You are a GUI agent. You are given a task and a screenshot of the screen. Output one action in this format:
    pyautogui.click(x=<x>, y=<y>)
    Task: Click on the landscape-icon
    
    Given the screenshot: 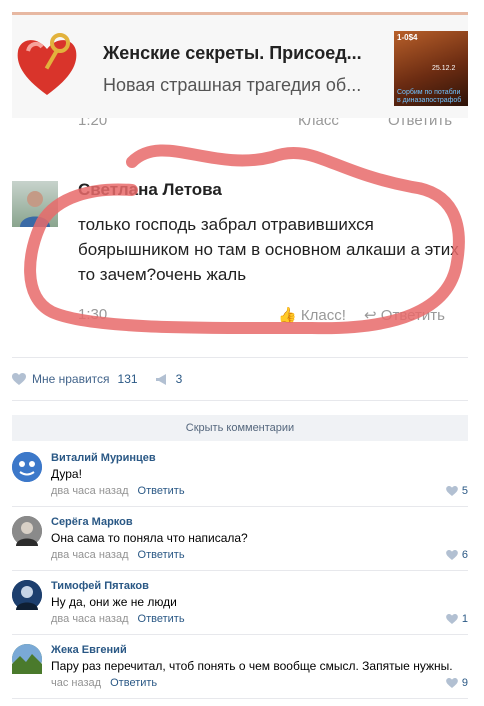 What is the action you would take?
    pyautogui.click(x=27, y=659)
    